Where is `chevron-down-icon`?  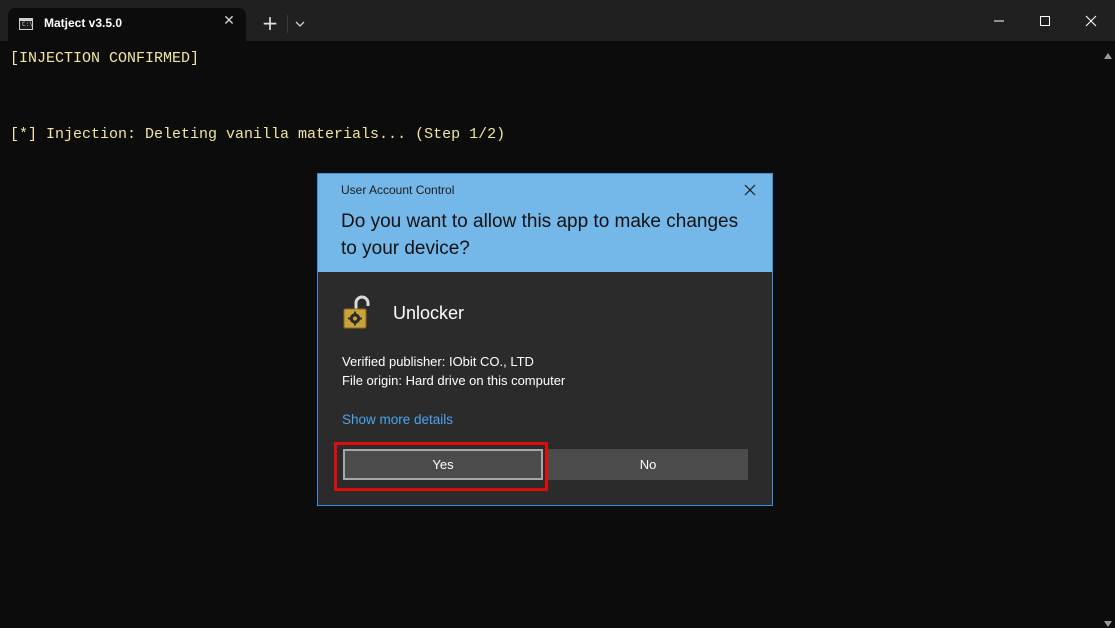 chevron-down-icon is located at coordinates (300, 24).